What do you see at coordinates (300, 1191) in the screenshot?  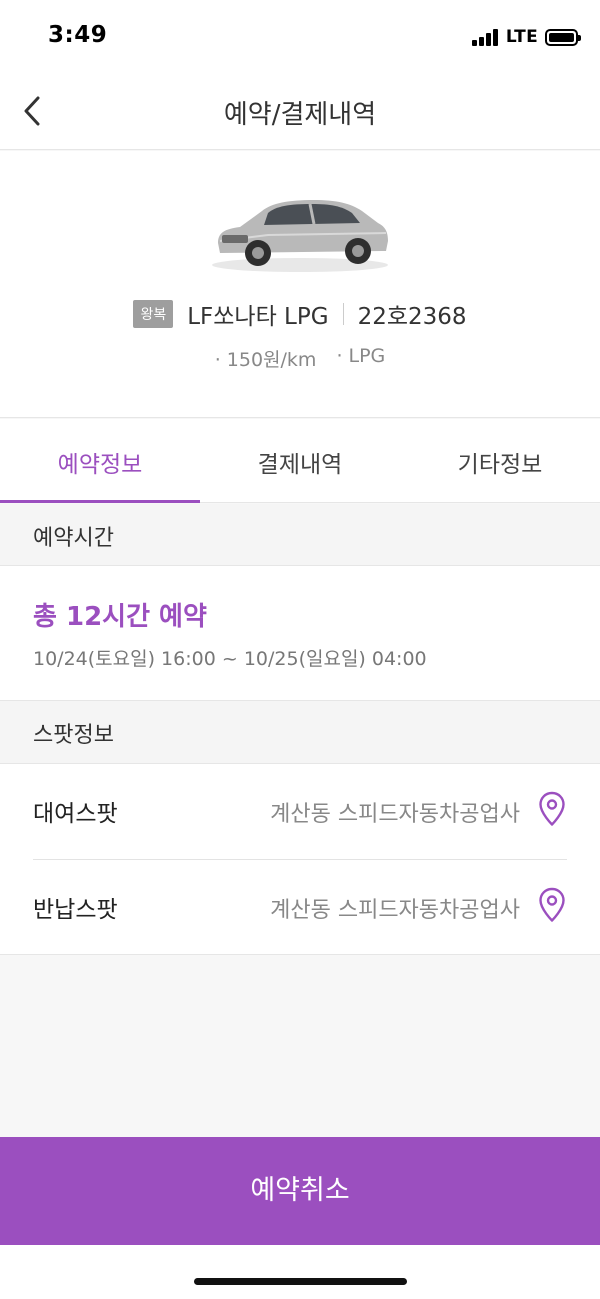 I see `cancel-reservation-button: 예약취소` at bounding box center [300, 1191].